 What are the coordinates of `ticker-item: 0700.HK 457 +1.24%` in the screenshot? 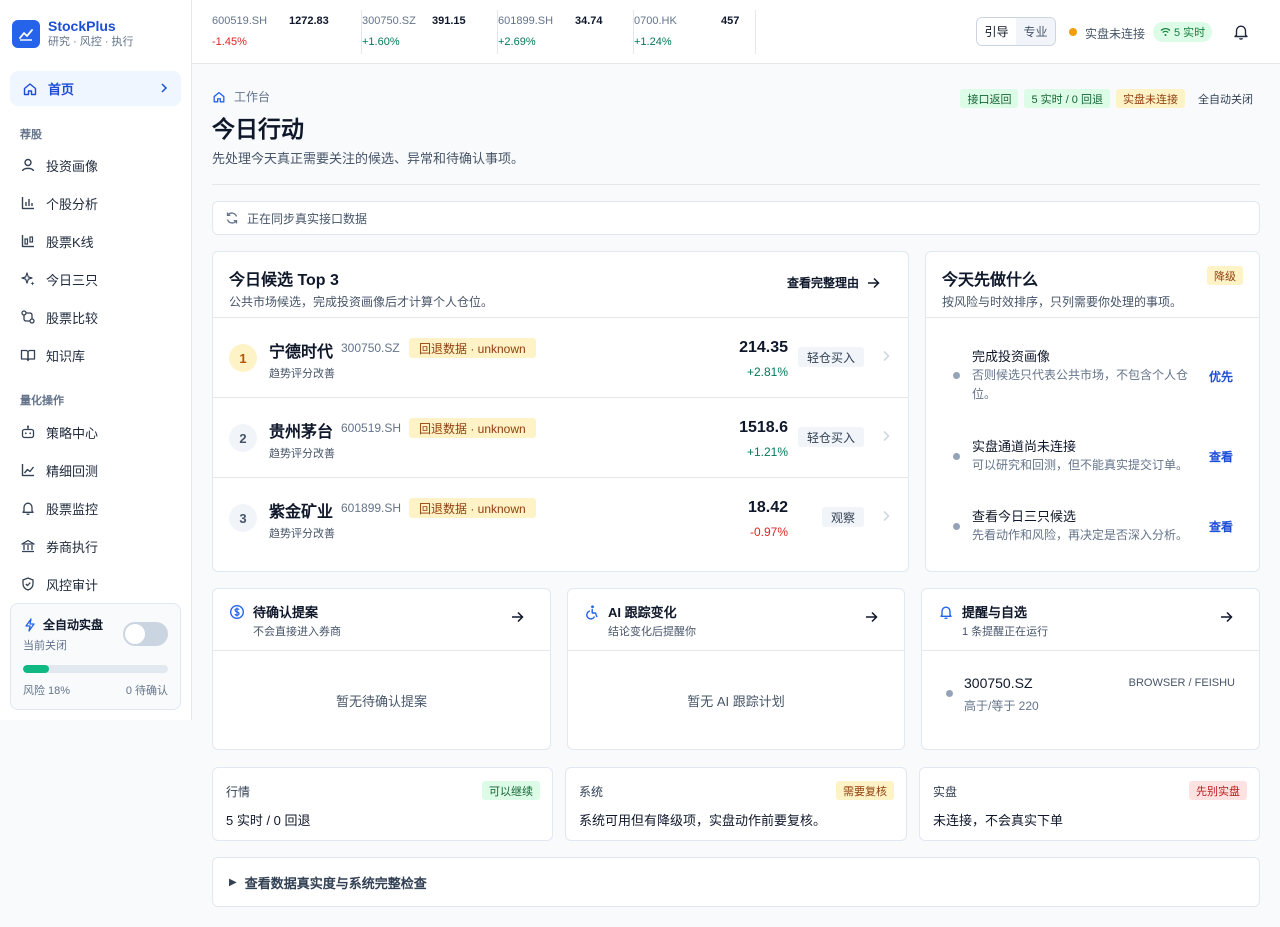 It's located at (695, 32).